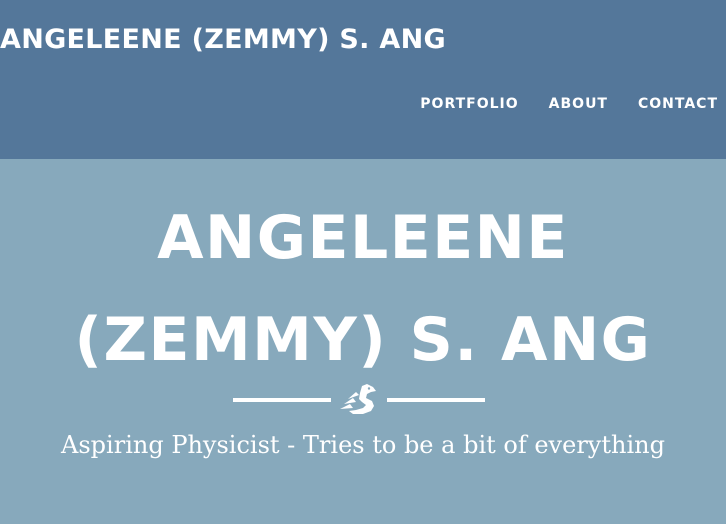  I want to click on divider-line-right, so click(436, 400).